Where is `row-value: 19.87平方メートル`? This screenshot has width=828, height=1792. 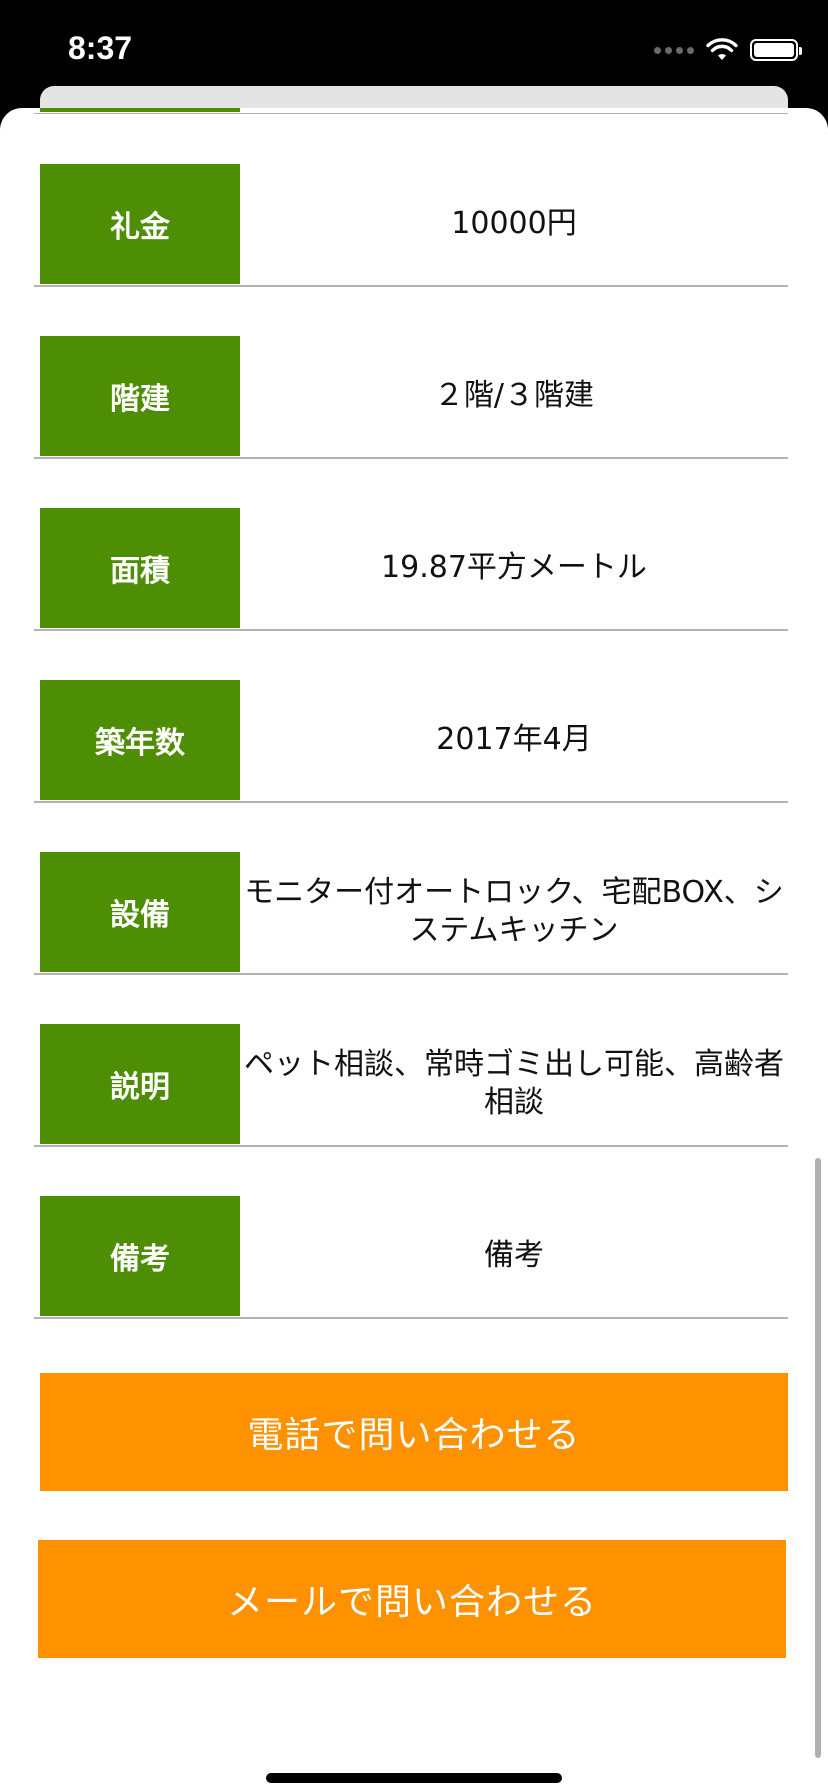
row-value: 19.87平方メートル is located at coordinates (514, 567).